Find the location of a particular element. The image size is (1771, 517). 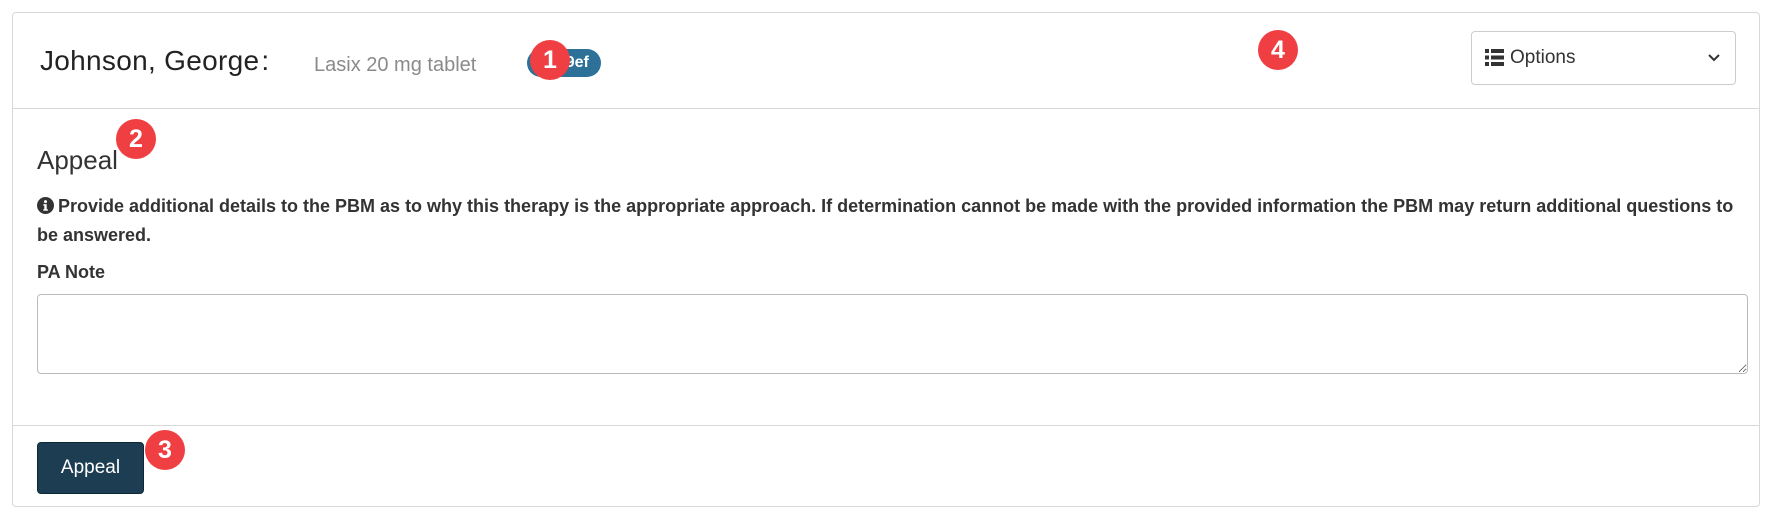

annotation-marker-1: 1 is located at coordinates (550, 60).